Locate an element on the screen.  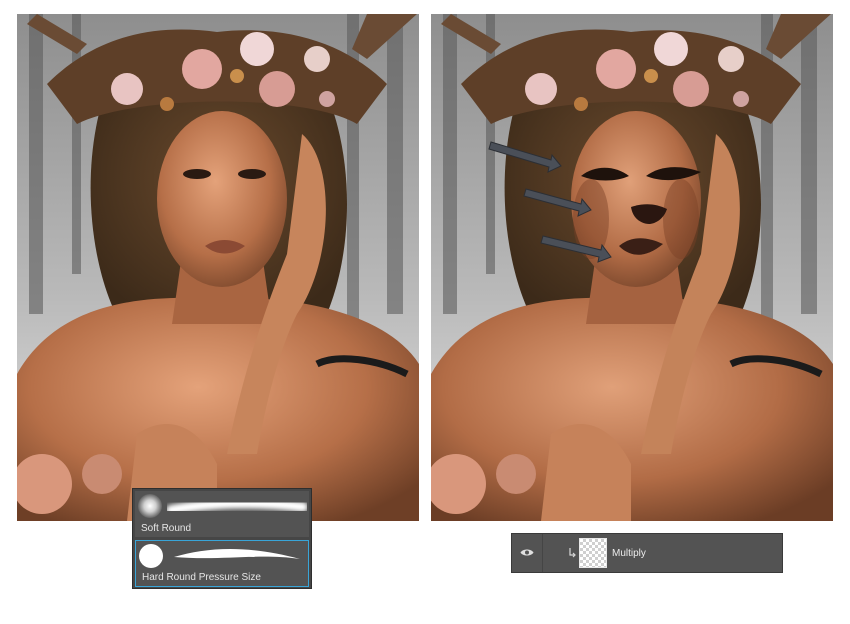
layer-thumbnail is located at coordinates (593, 553).